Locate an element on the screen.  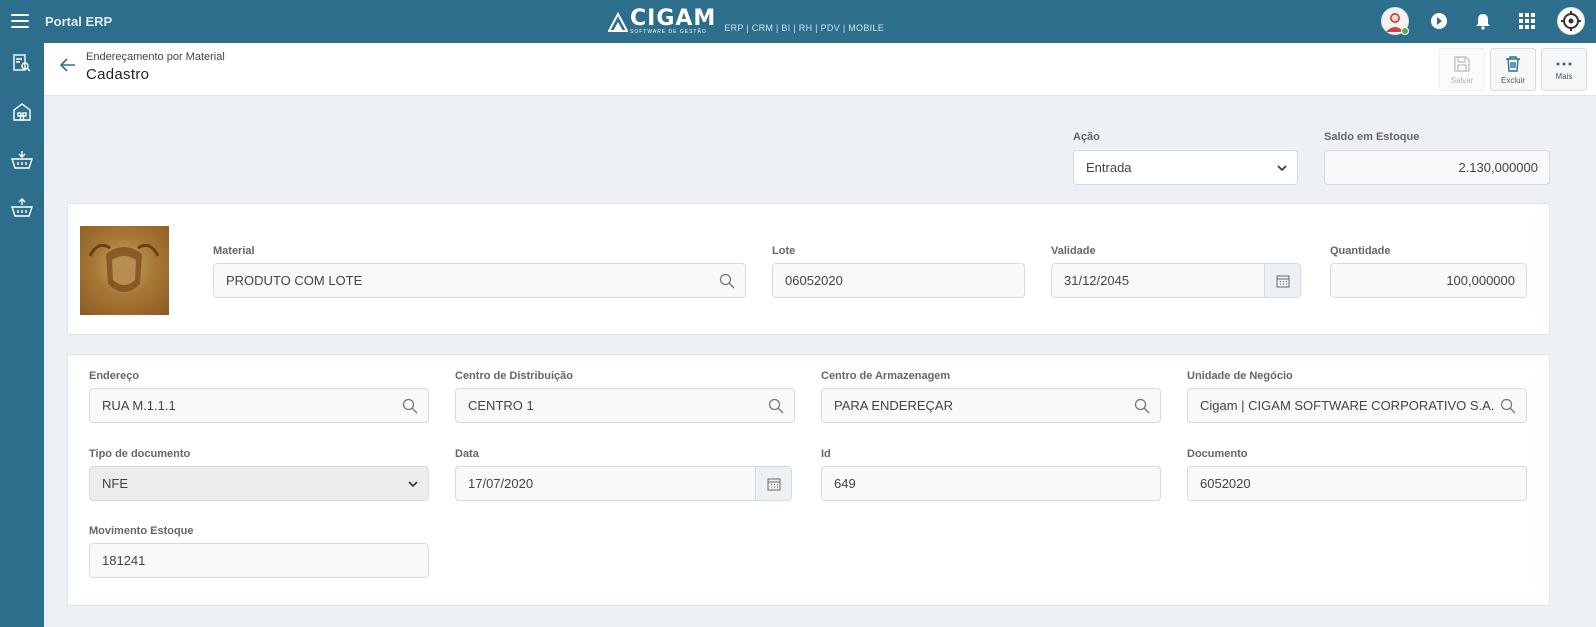
id-value: 649 is located at coordinates (845, 483).